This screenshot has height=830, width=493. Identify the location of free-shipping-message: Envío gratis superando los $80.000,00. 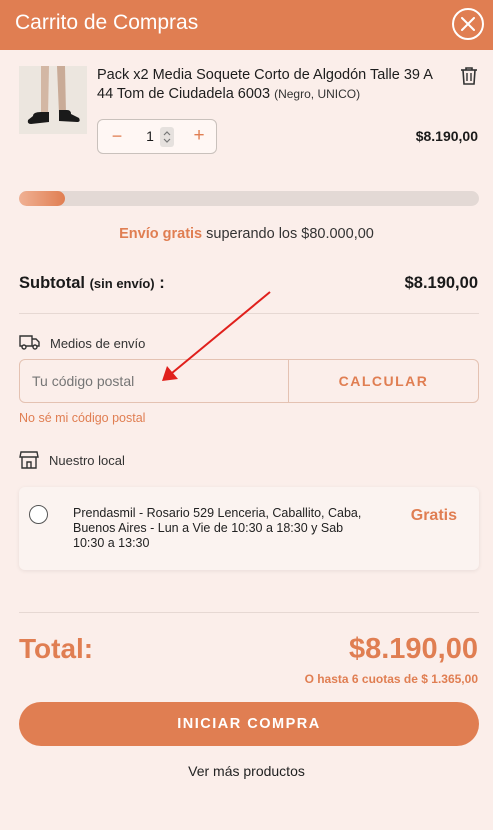
(246, 234).